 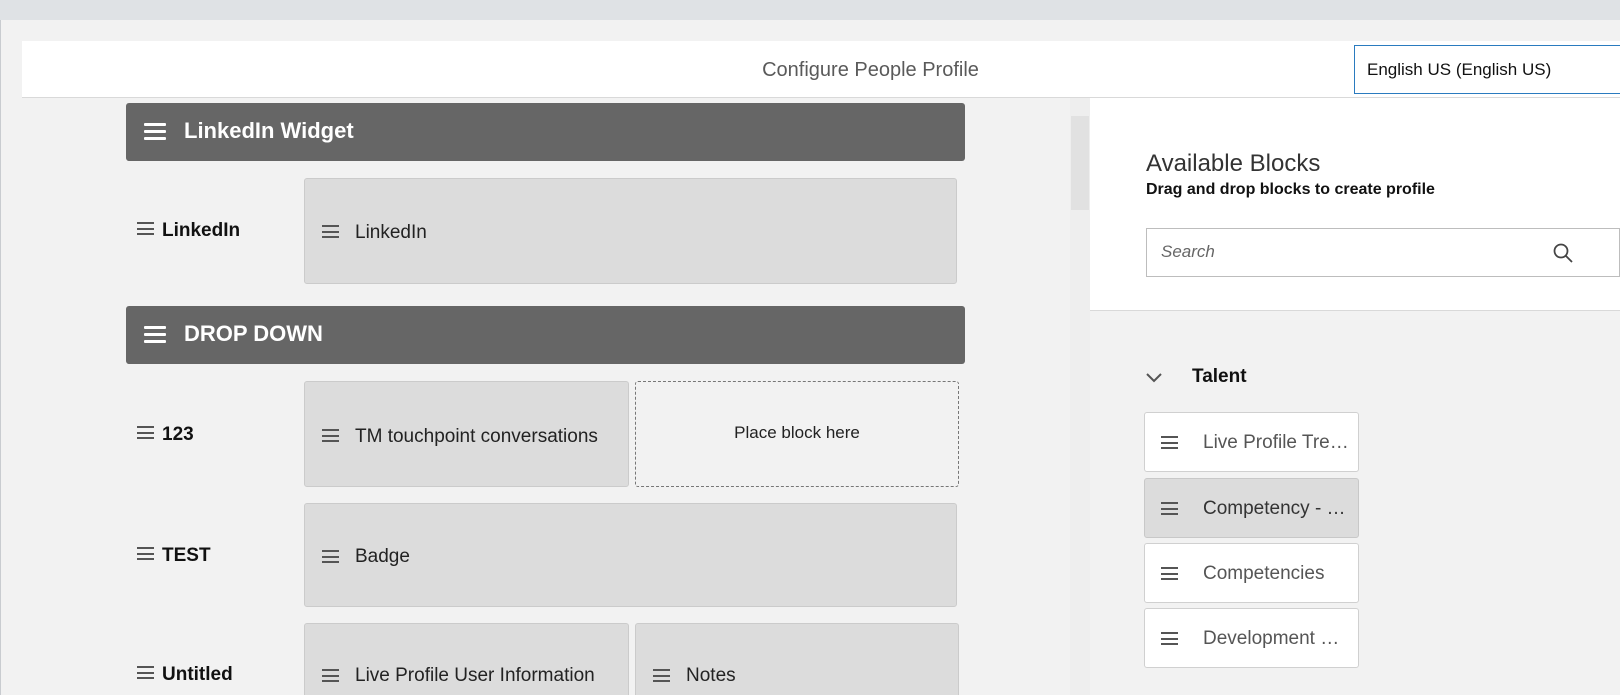 What do you see at coordinates (1154, 377) in the screenshot?
I see `chevron-down-icon` at bounding box center [1154, 377].